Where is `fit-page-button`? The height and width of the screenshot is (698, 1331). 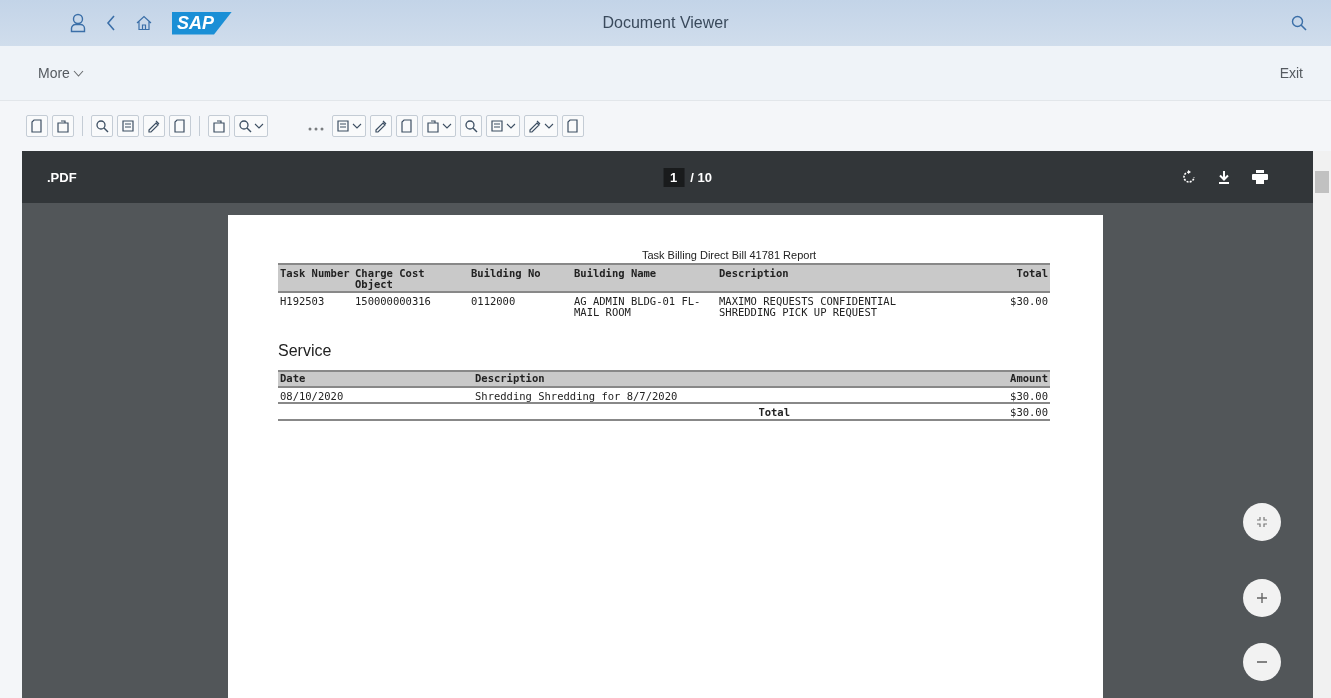 fit-page-button is located at coordinates (1262, 522).